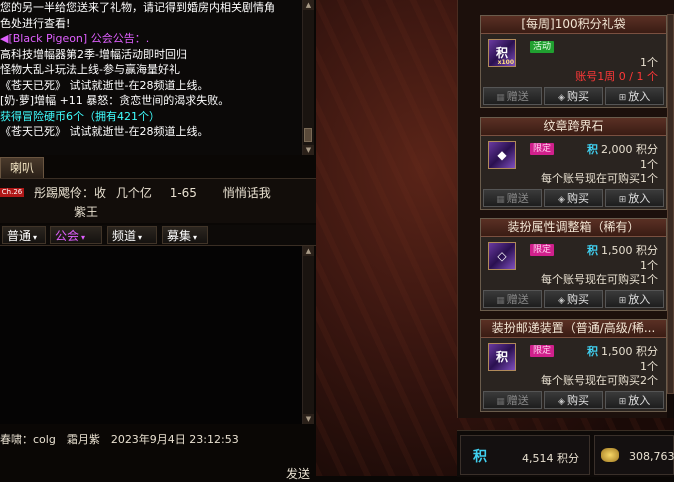 The image size is (674, 482). What do you see at coordinates (179, 236) in the screenshot?
I see `chat-tab-label: 募集` at bounding box center [179, 236].